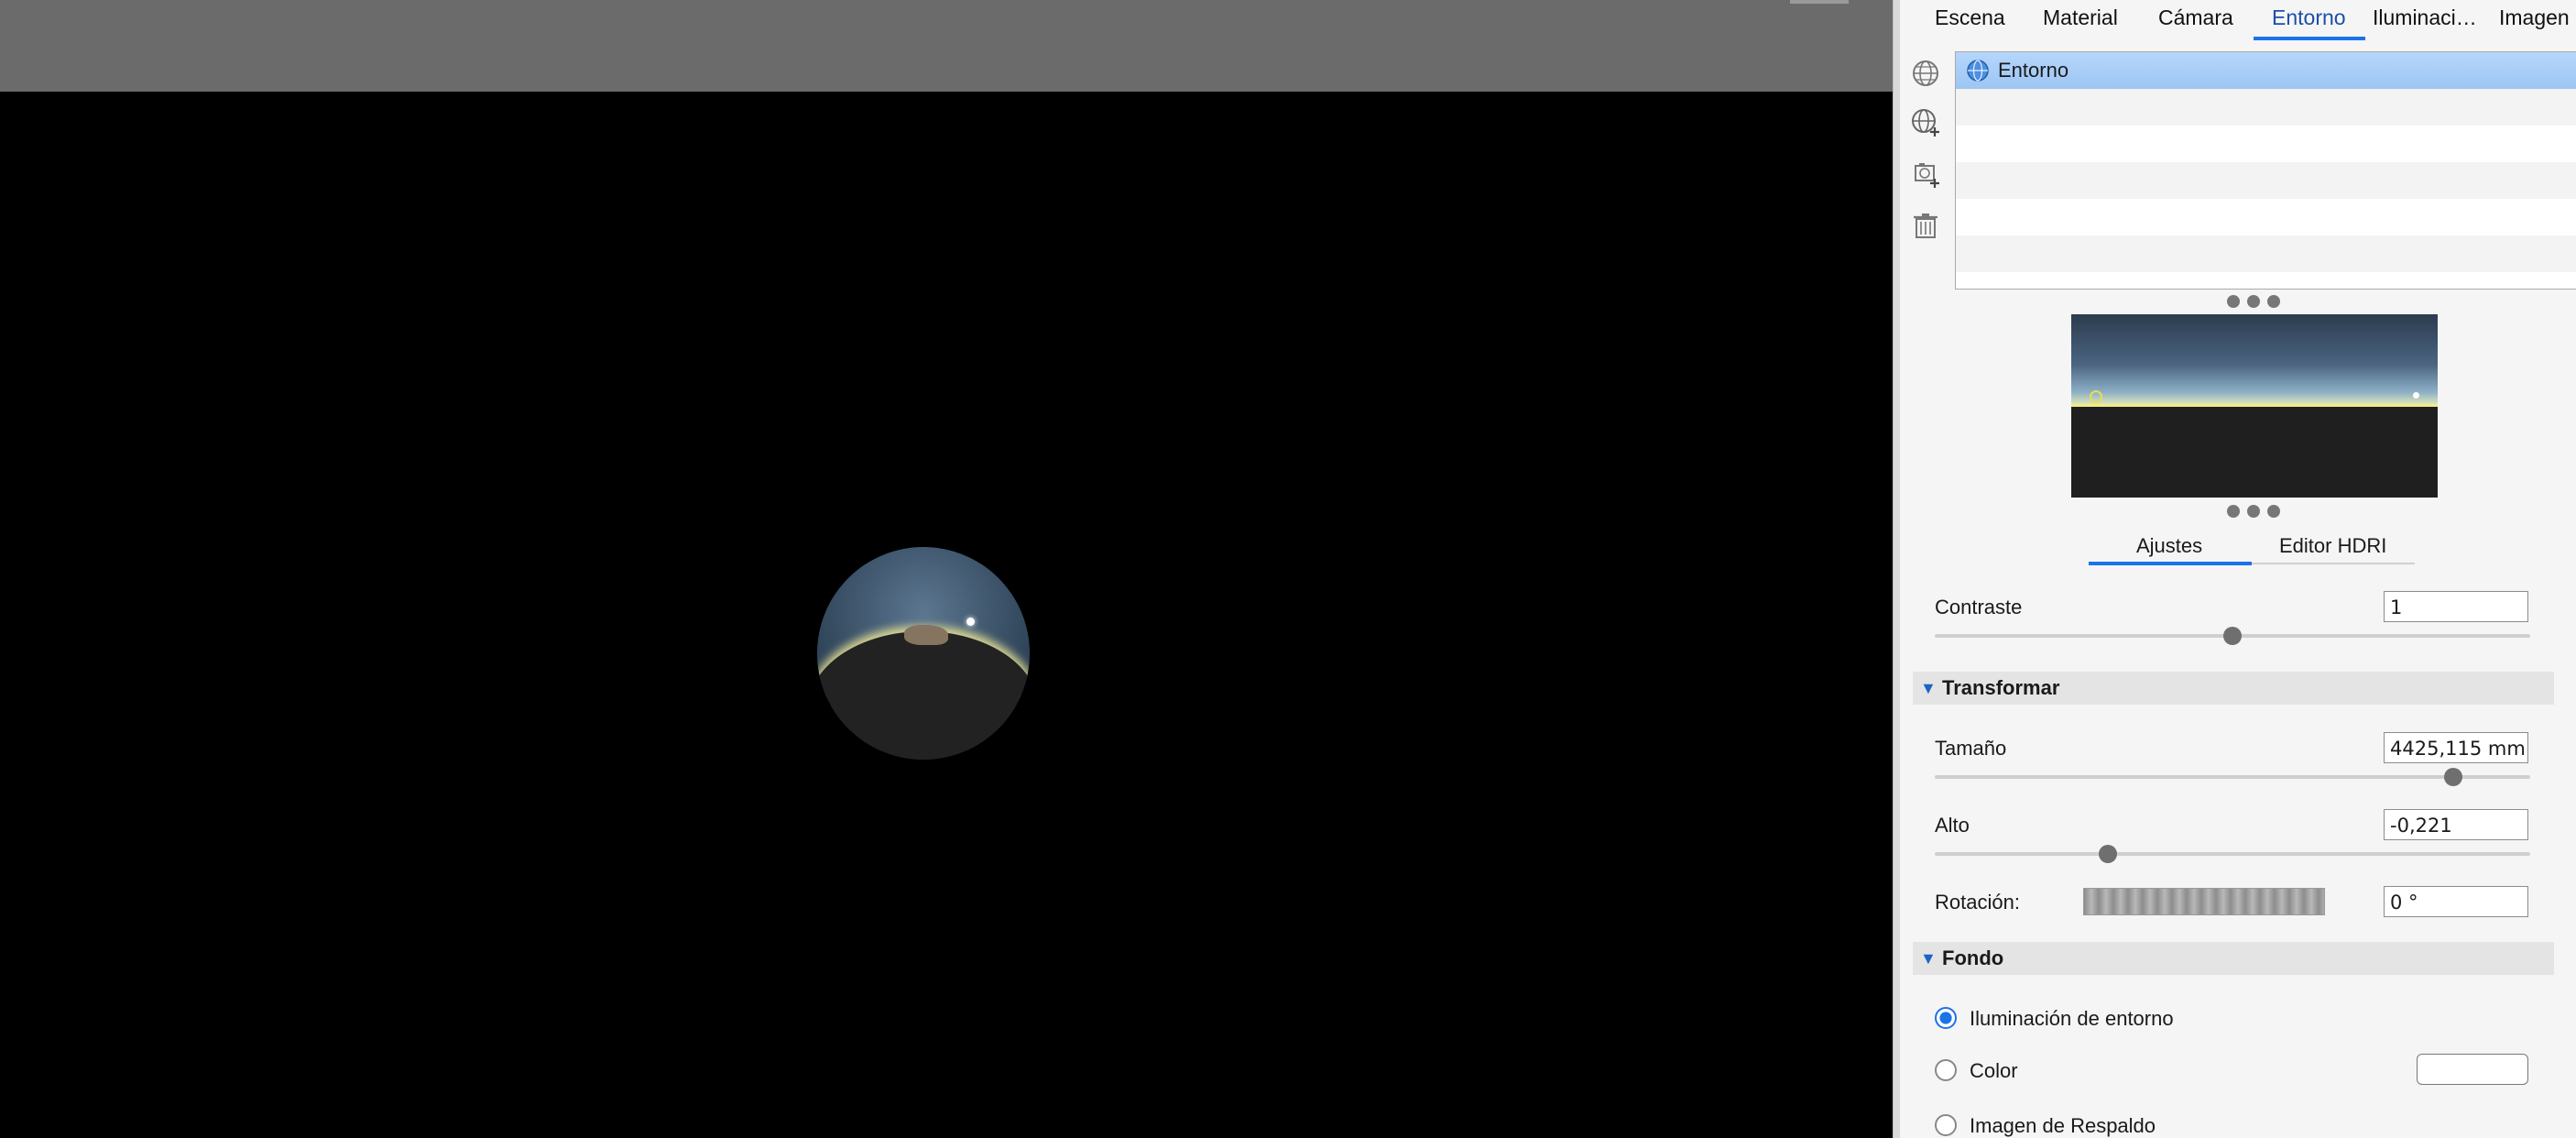 This screenshot has width=2576, height=1138. Describe the element at coordinates (2080, 17) in the screenshot. I see `tab-material: Material` at that location.